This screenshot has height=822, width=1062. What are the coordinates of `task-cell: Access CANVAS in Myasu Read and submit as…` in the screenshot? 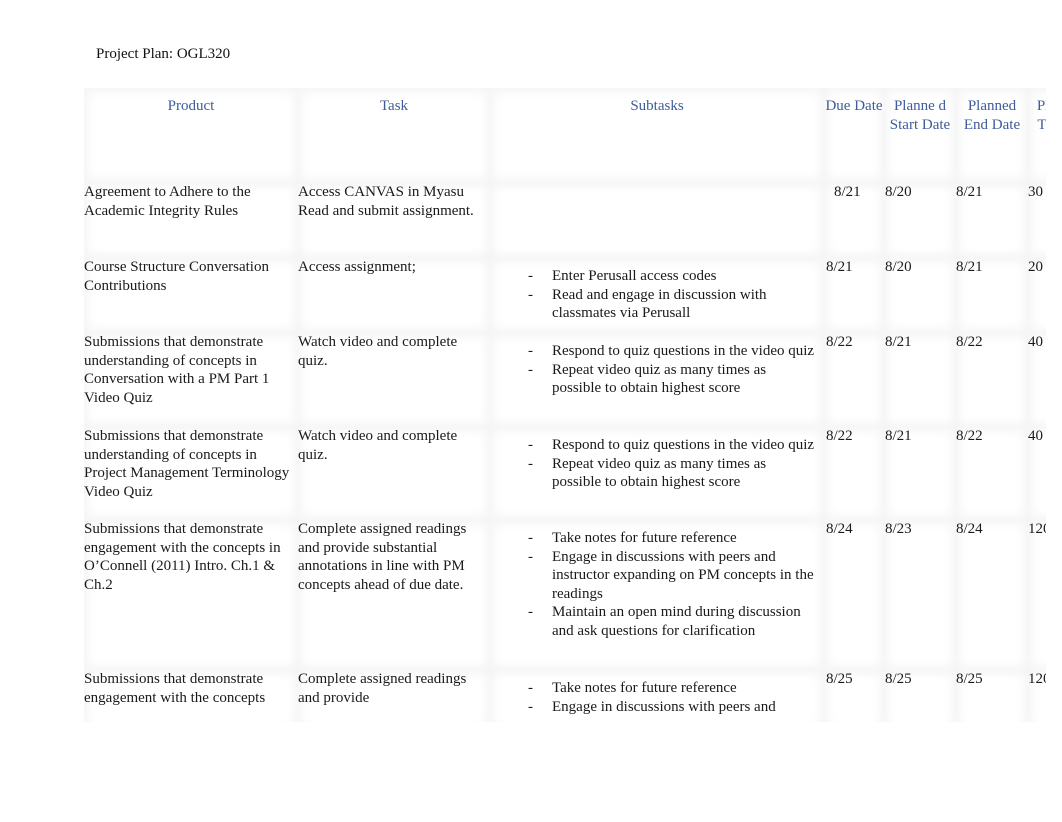 It's located at (394, 220).